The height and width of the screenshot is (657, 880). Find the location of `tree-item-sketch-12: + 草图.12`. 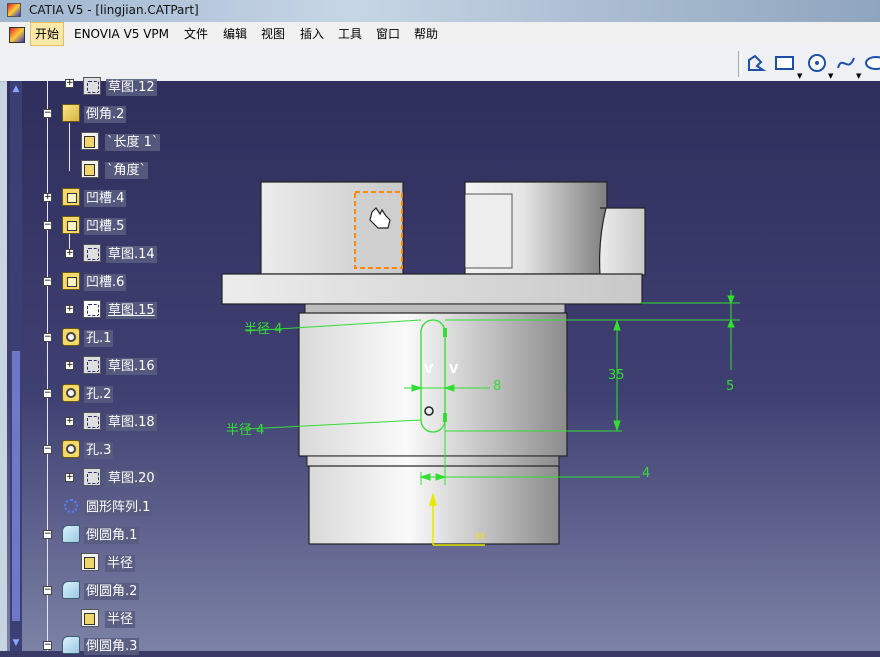

tree-item-sketch-12: + 草图.12 is located at coordinates (142, 90).